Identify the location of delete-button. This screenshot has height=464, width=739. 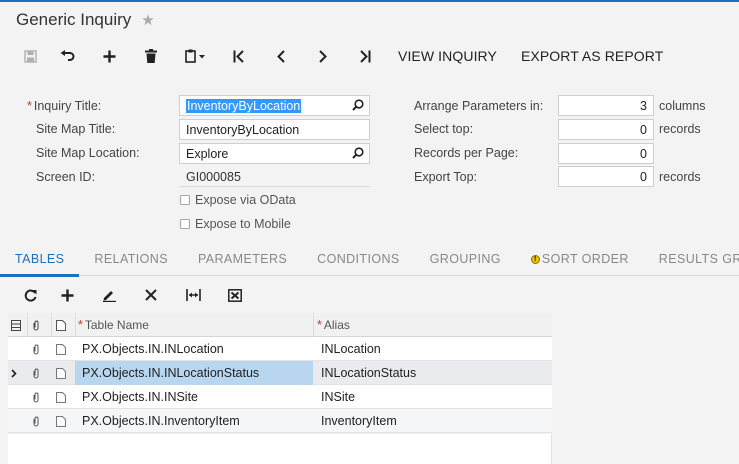
(151, 56).